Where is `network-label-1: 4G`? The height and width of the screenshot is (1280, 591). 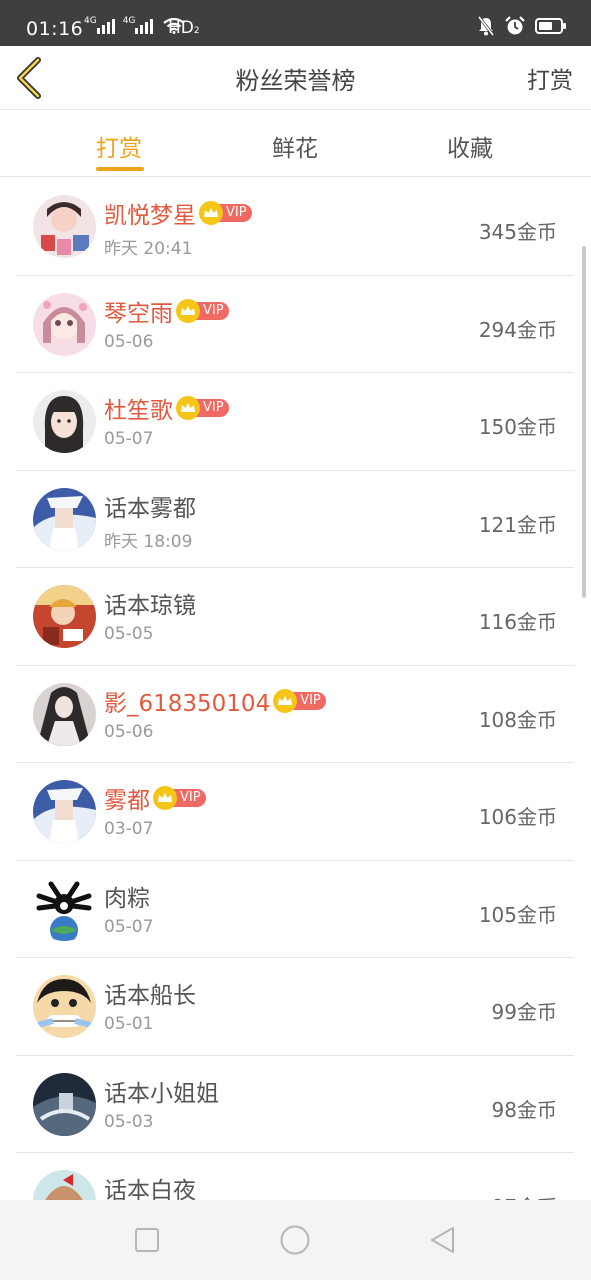 network-label-1: 4G is located at coordinates (90, 21).